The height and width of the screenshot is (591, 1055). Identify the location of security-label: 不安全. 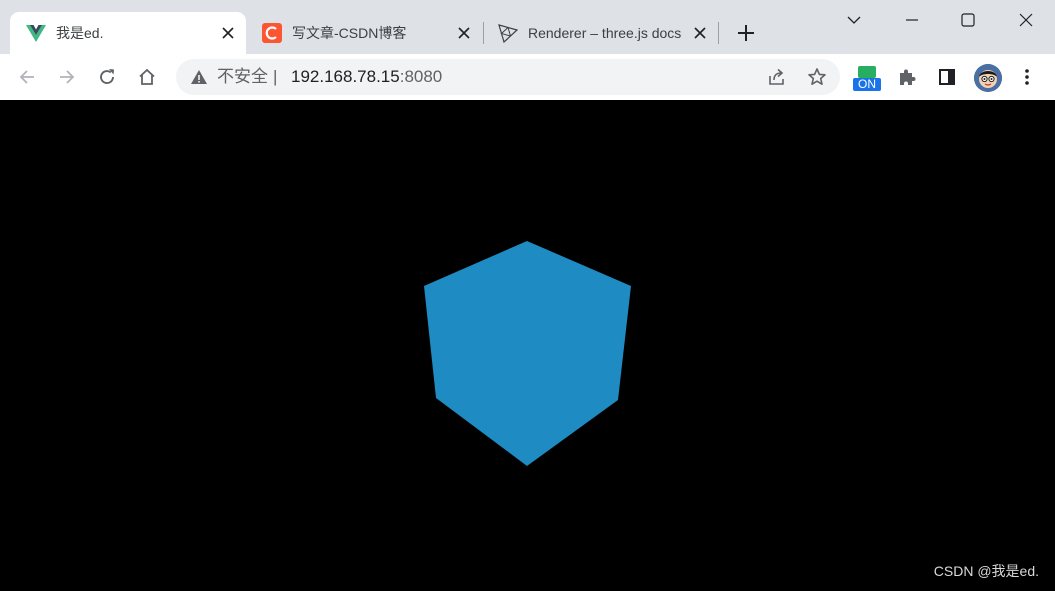
(242, 77).